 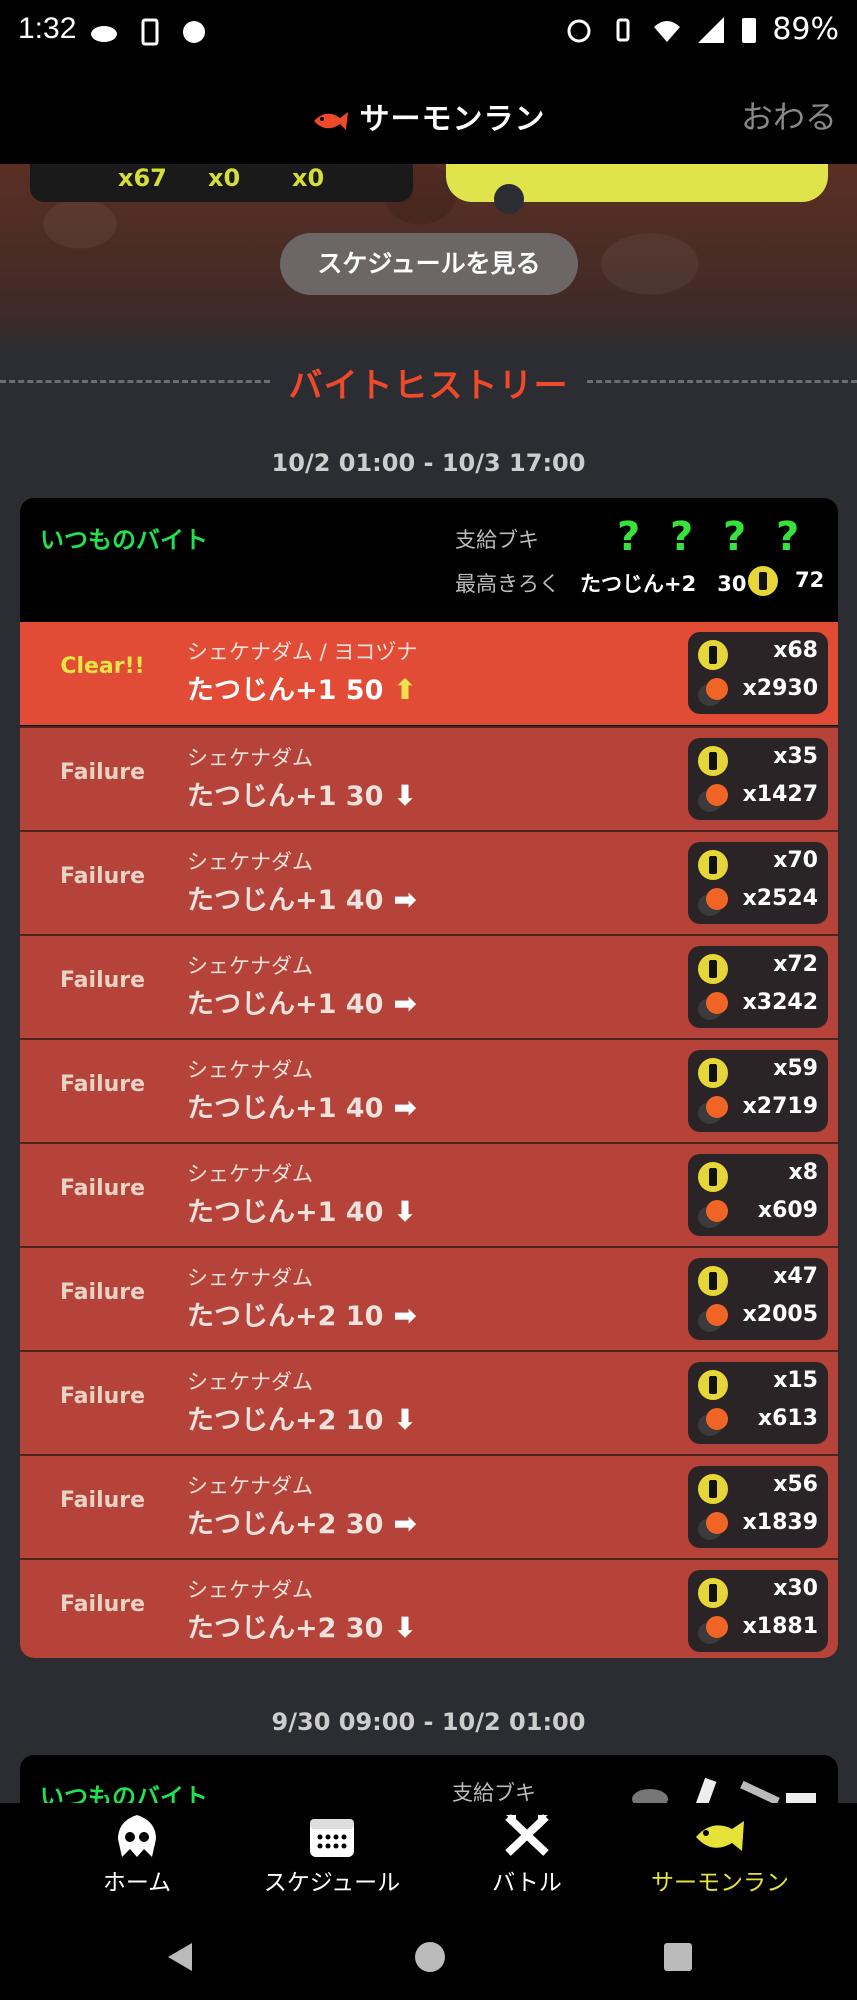 What do you see at coordinates (803, 1172) in the screenshot?
I see `golden-egg-count: x8` at bounding box center [803, 1172].